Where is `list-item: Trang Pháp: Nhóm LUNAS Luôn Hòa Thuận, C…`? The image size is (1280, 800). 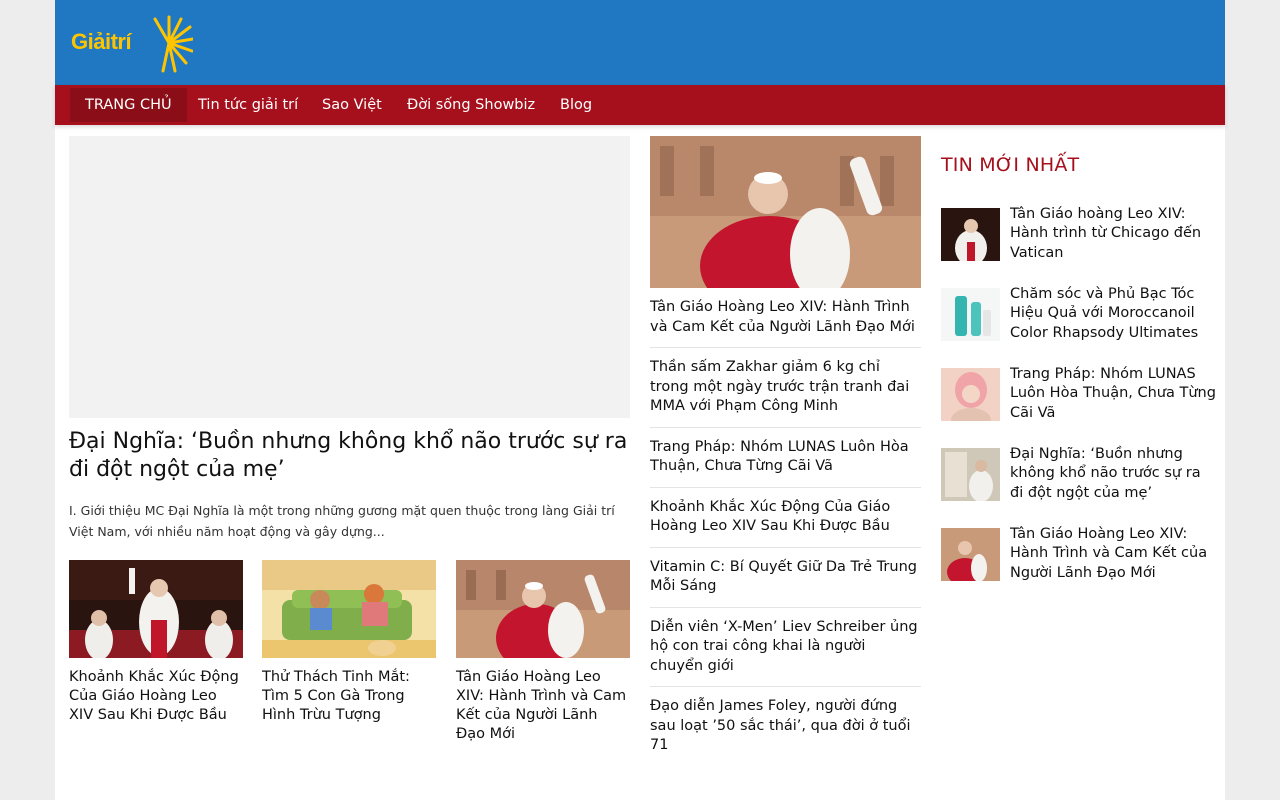
list-item: Trang Pháp: Nhóm LUNAS Luôn Hòa Thuận, C… is located at coordinates (785, 463).